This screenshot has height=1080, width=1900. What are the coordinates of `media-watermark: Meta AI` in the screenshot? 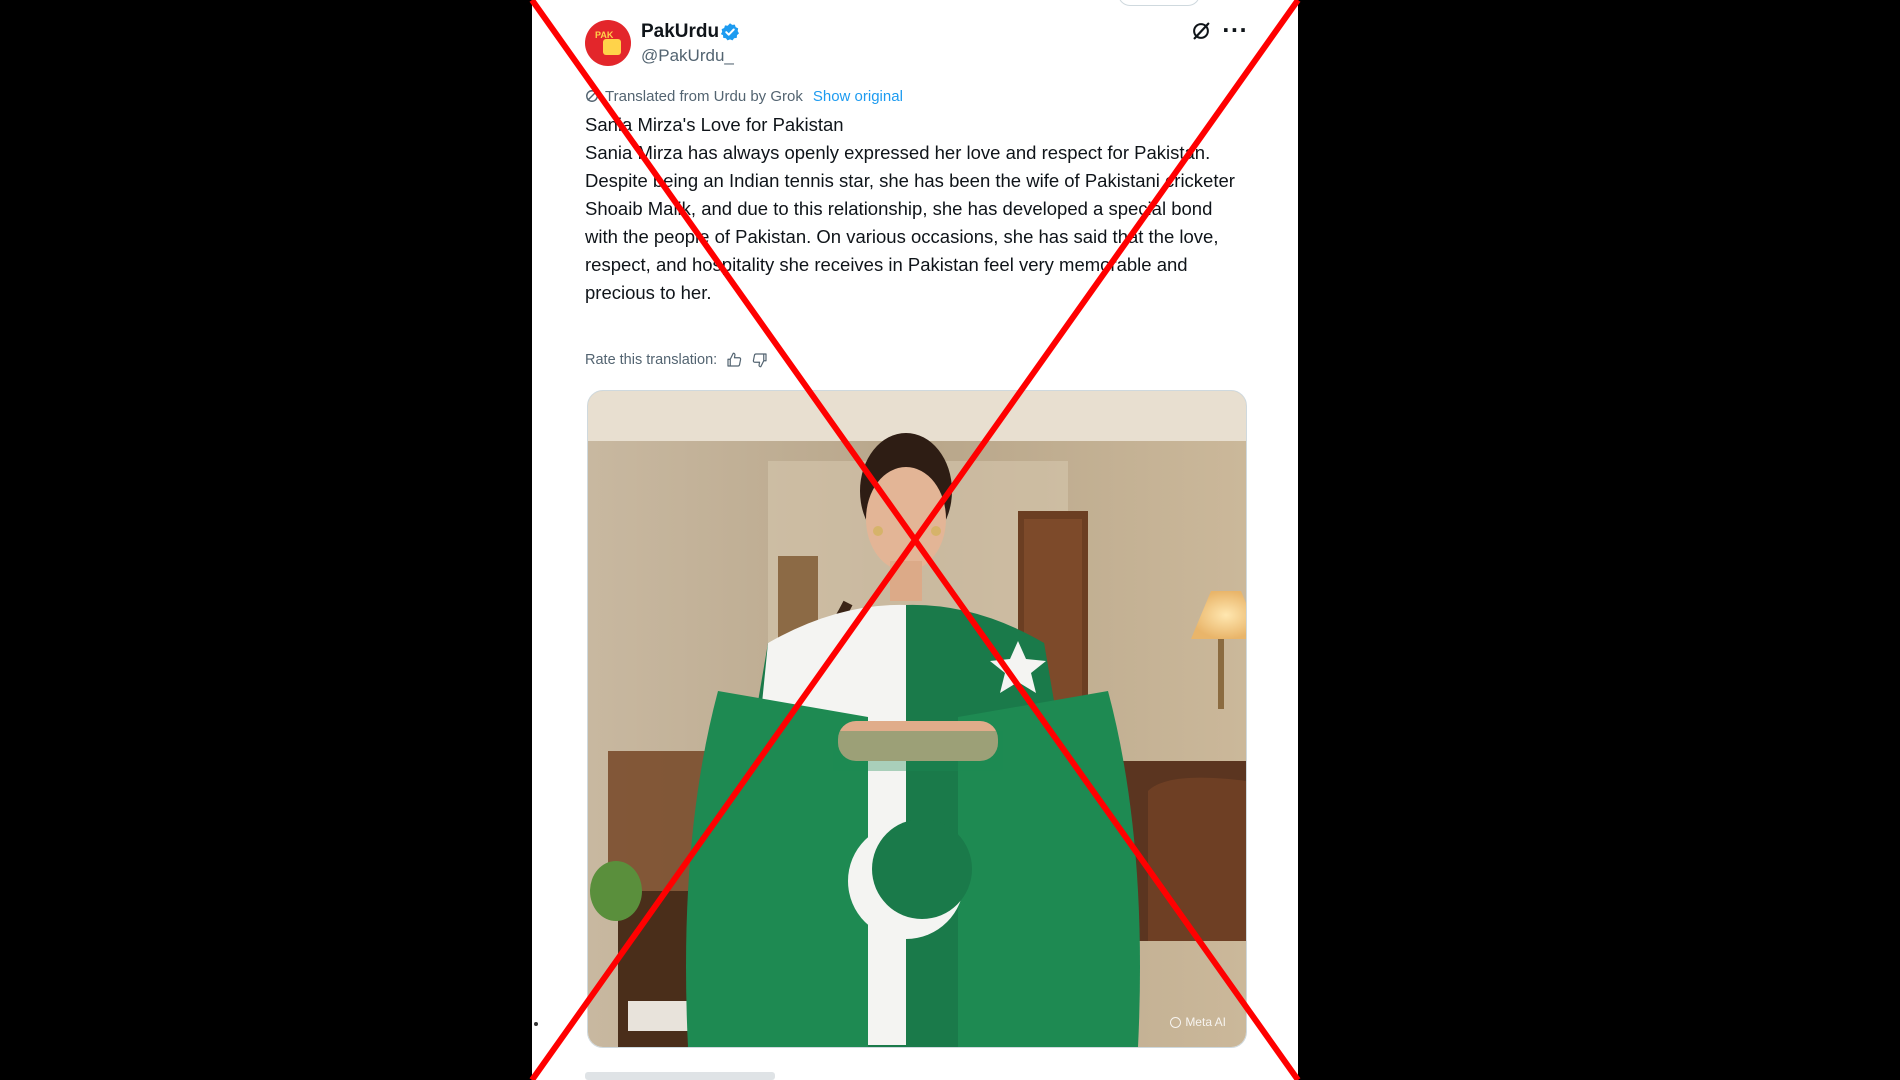 It's located at (1198, 1022).